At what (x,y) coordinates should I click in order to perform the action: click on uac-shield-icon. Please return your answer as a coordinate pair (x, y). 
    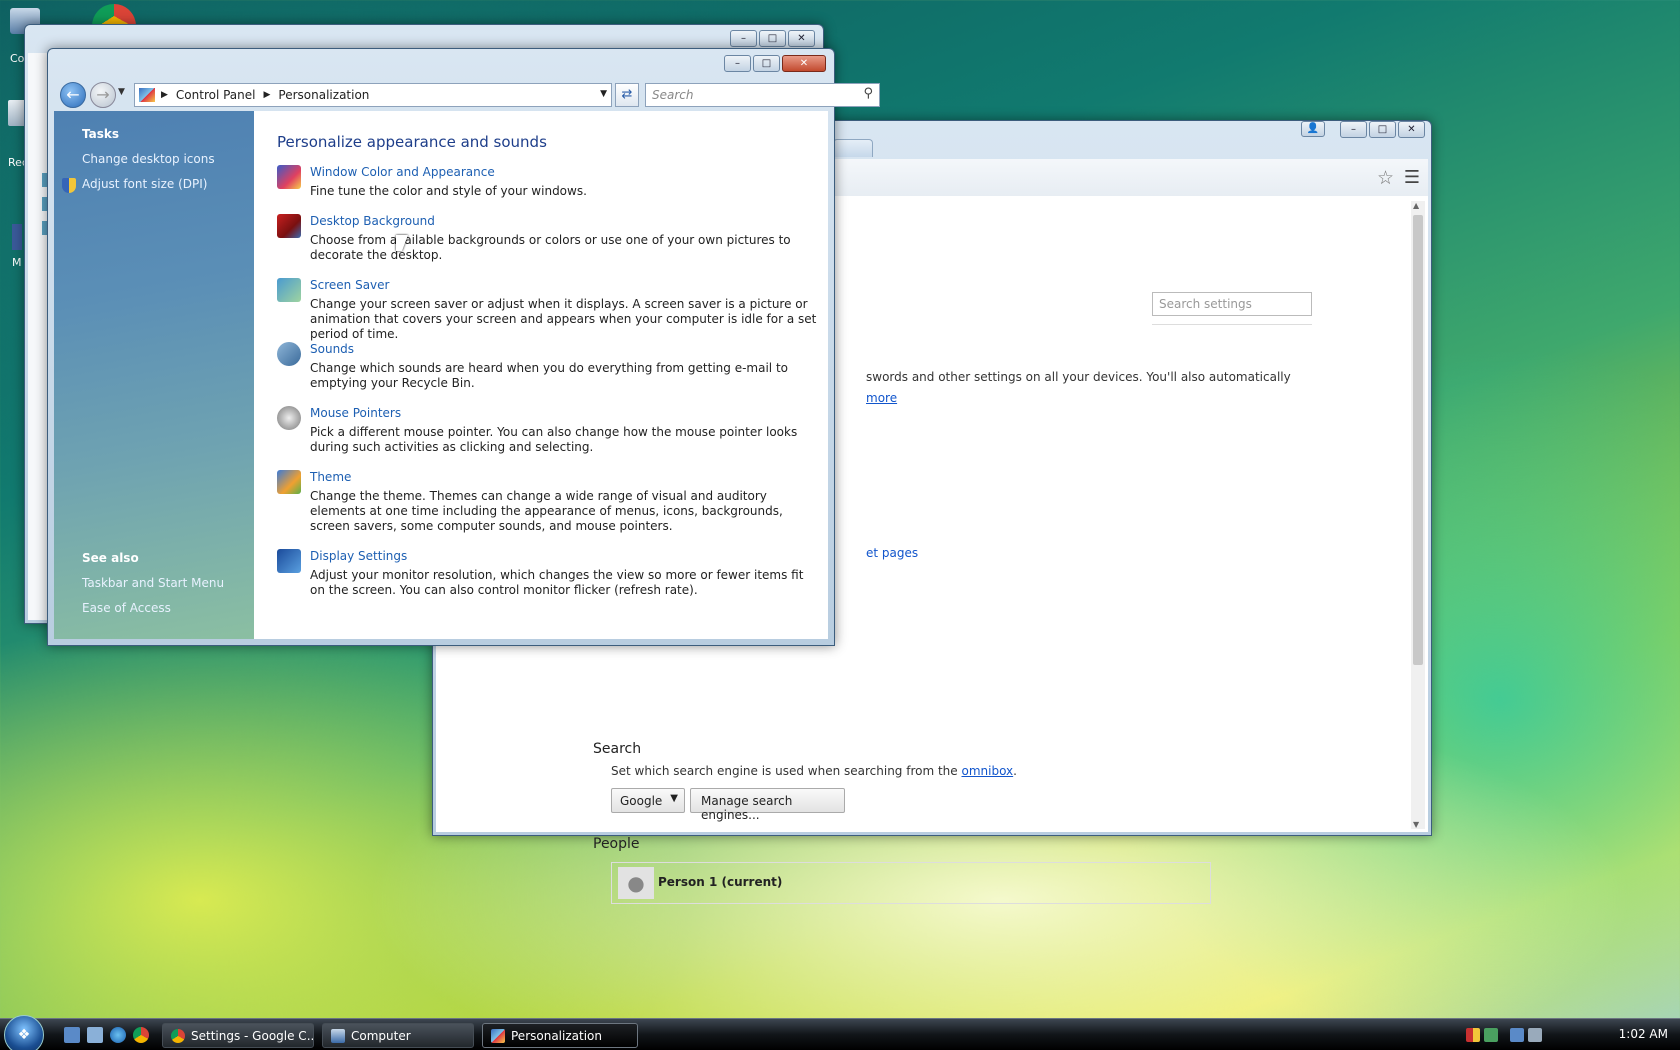
    Looking at the image, I should click on (69, 185).